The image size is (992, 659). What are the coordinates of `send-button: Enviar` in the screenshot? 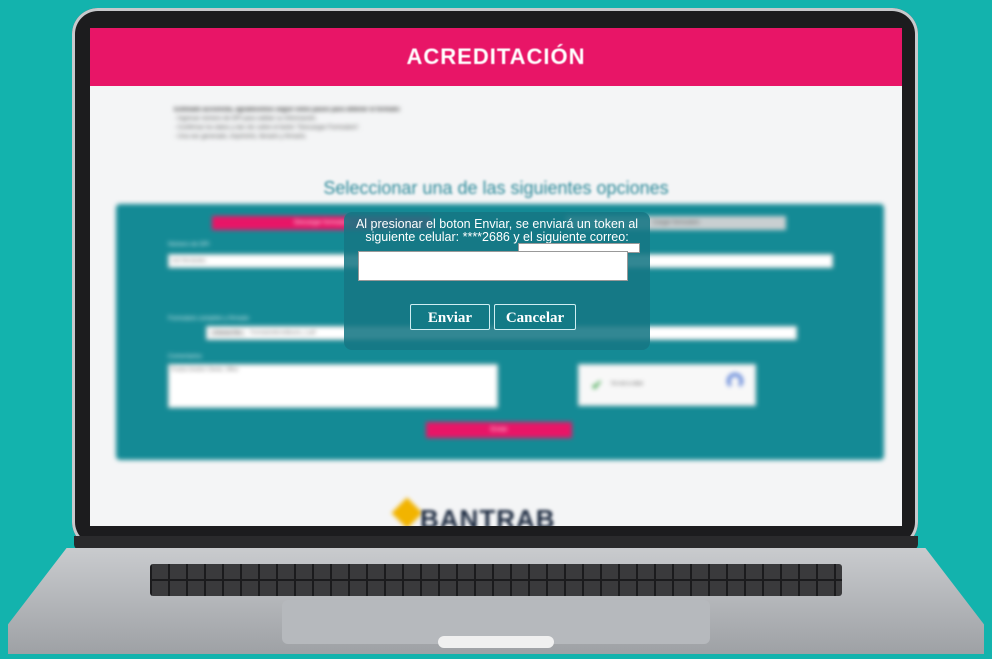 It's located at (450, 317).